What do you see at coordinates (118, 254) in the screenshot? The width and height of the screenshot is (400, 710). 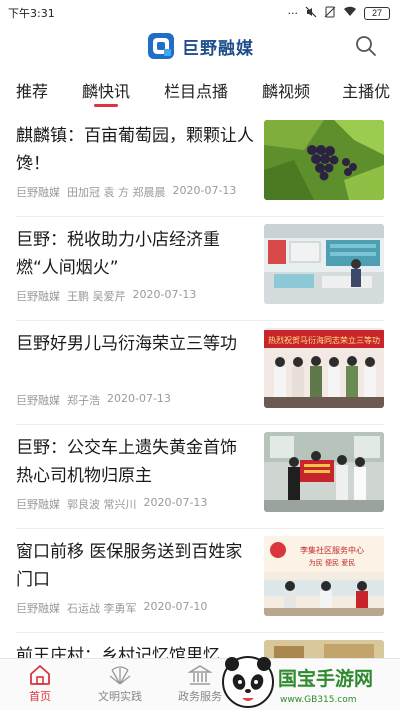 I see `news-title: 巨野：税收助力小店经济重燃“人间烟火”` at bounding box center [118, 254].